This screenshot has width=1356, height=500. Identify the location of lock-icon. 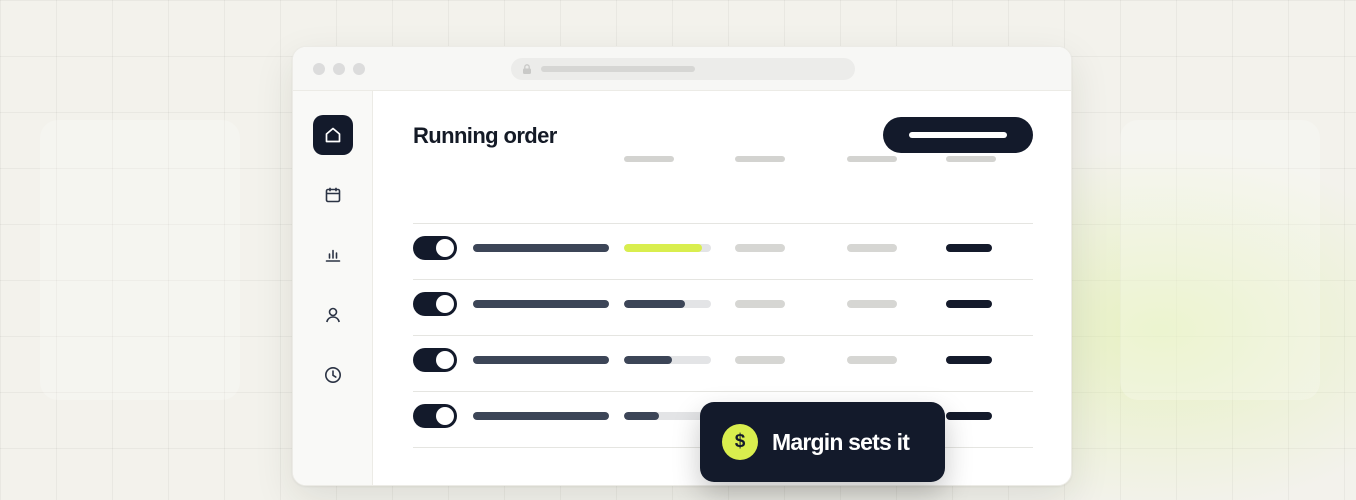
(527, 69).